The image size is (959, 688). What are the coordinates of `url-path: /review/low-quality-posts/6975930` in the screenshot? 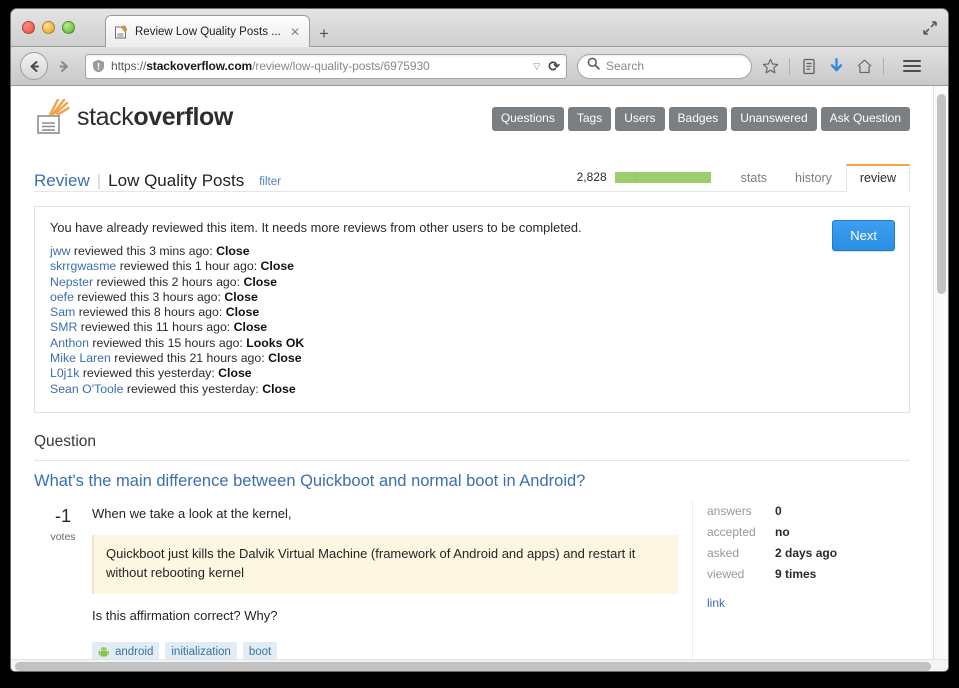 It's located at (341, 66).